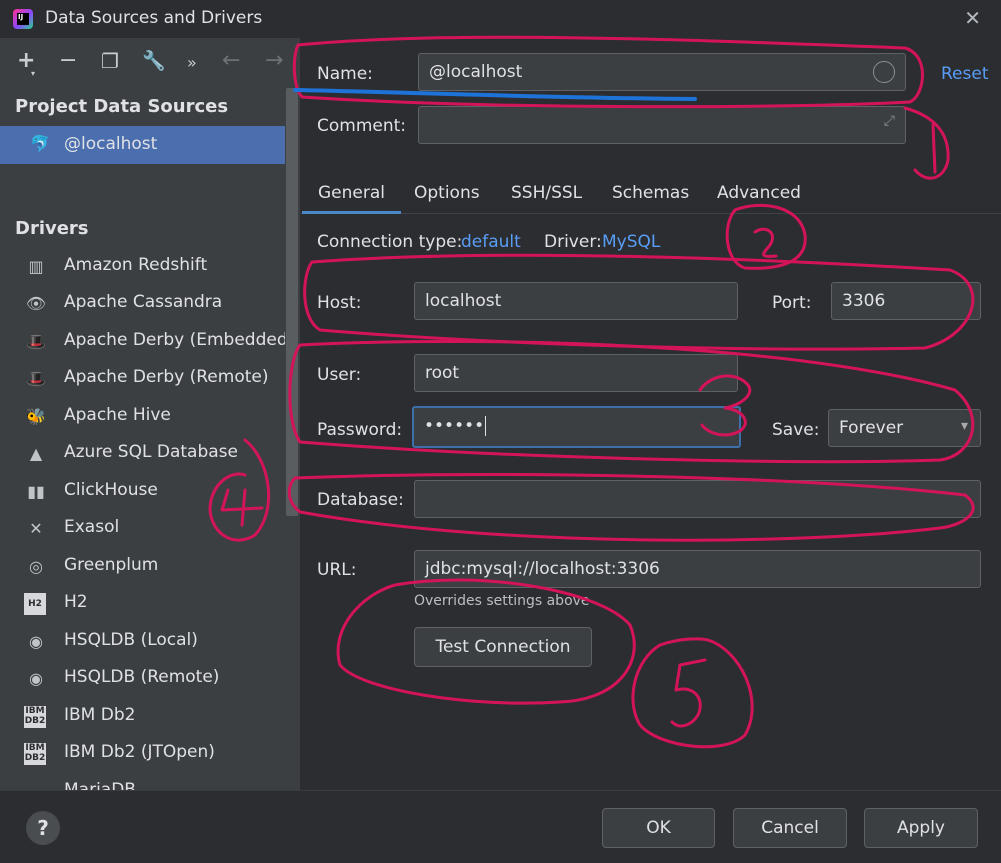 The width and height of the screenshot is (1001, 863). Describe the element at coordinates (697, 499) in the screenshot. I see `database-input` at that location.